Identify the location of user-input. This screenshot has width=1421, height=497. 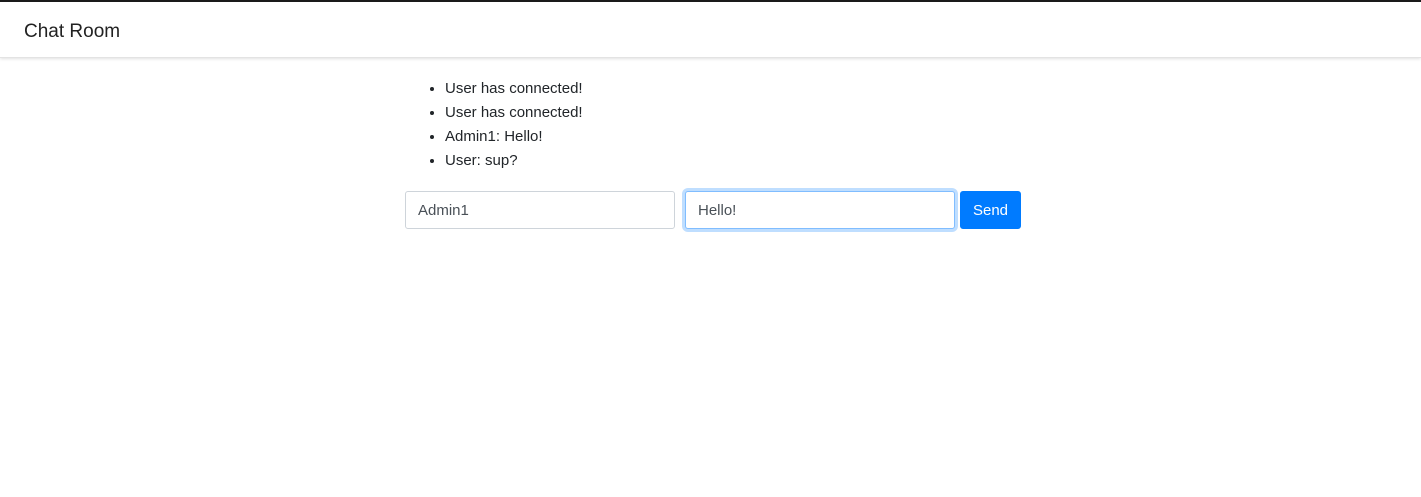
(540, 210).